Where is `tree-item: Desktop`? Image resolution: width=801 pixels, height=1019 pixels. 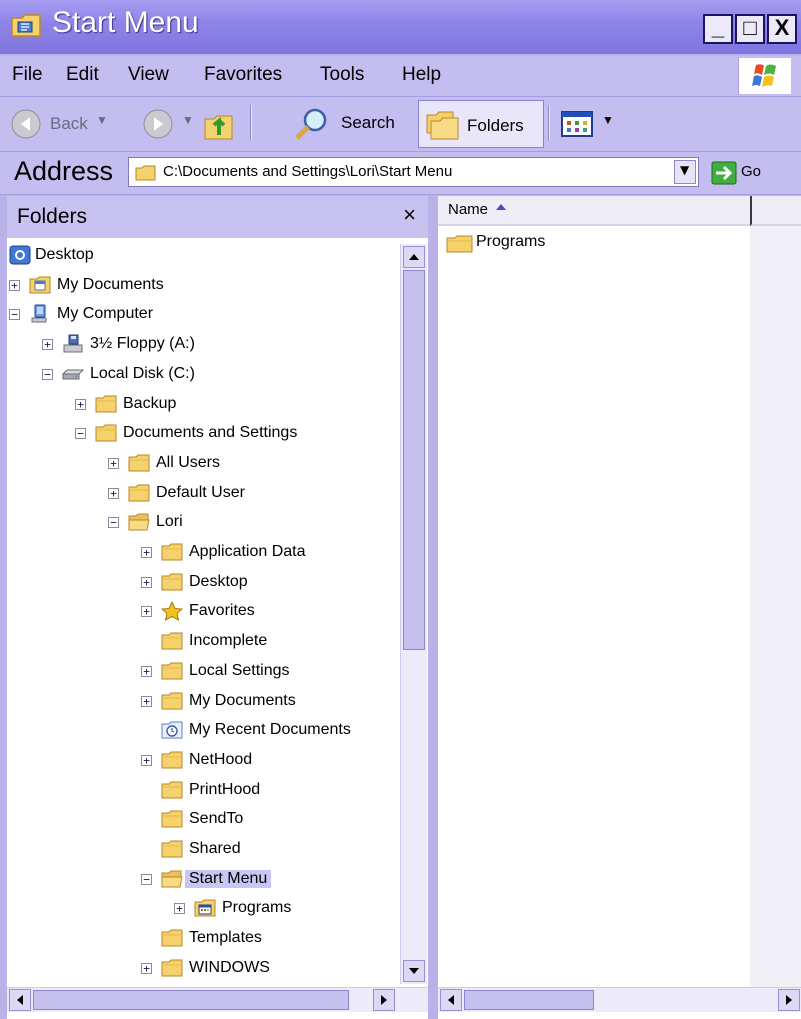
tree-item: Desktop is located at coordinates (203, 257).